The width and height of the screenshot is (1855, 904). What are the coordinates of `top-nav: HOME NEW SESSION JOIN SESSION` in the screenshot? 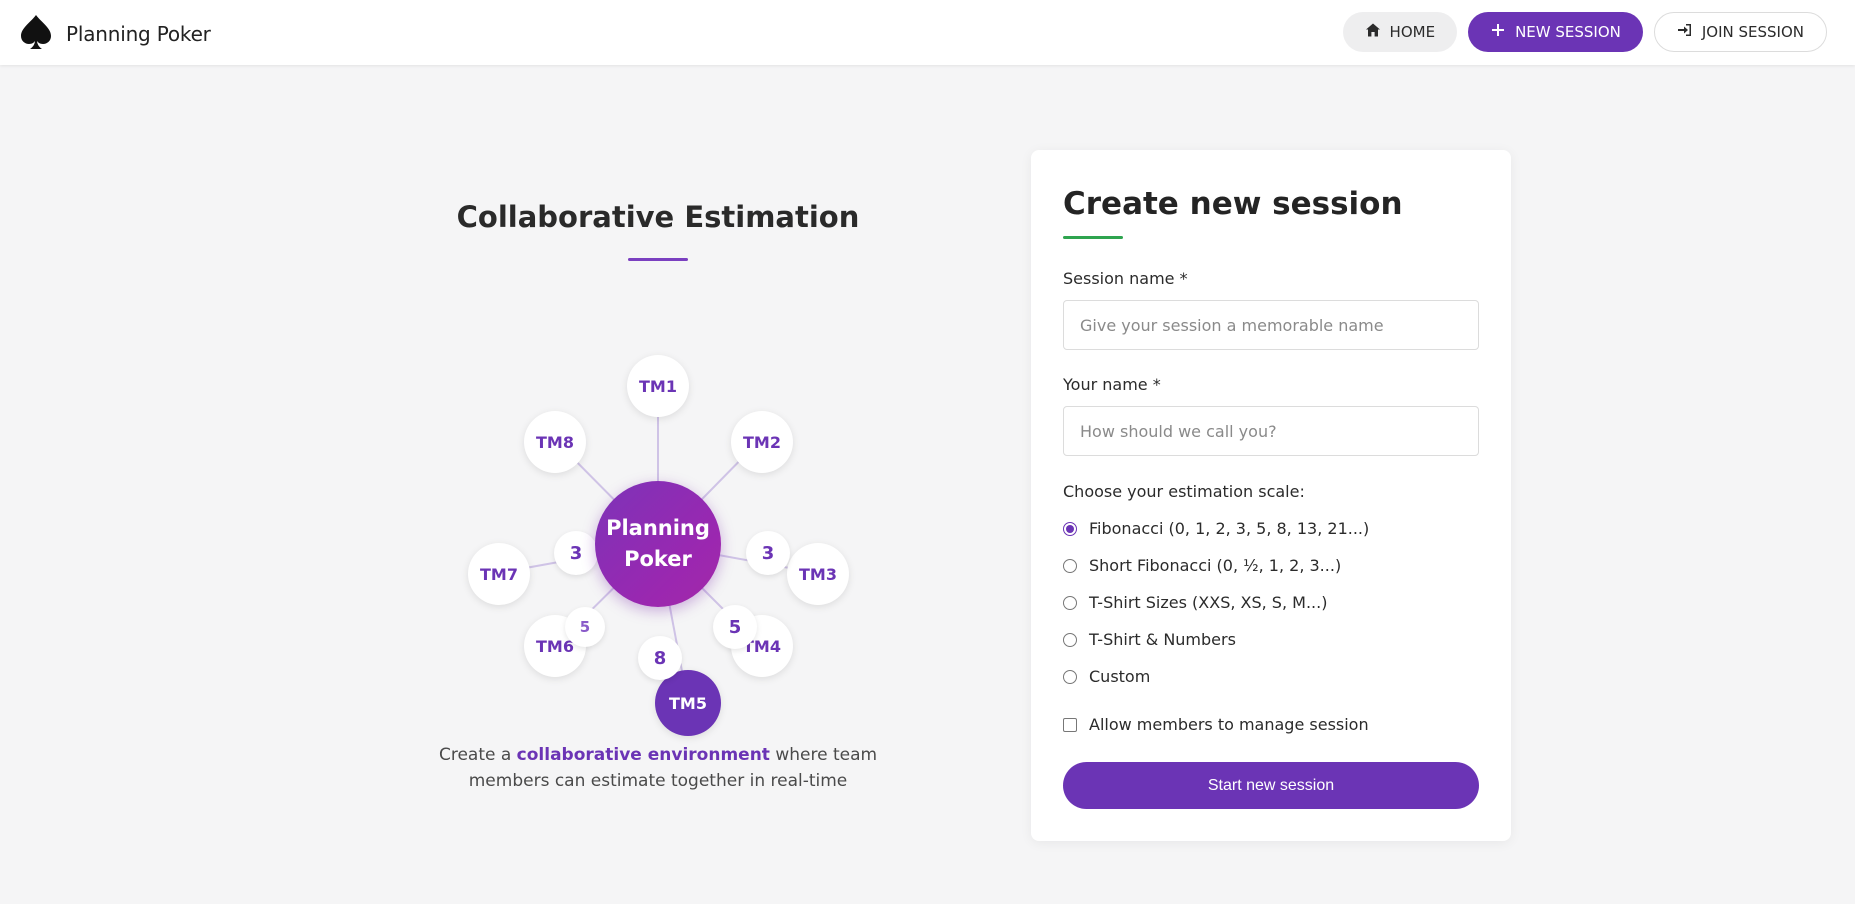 It's located at (1584, 32).